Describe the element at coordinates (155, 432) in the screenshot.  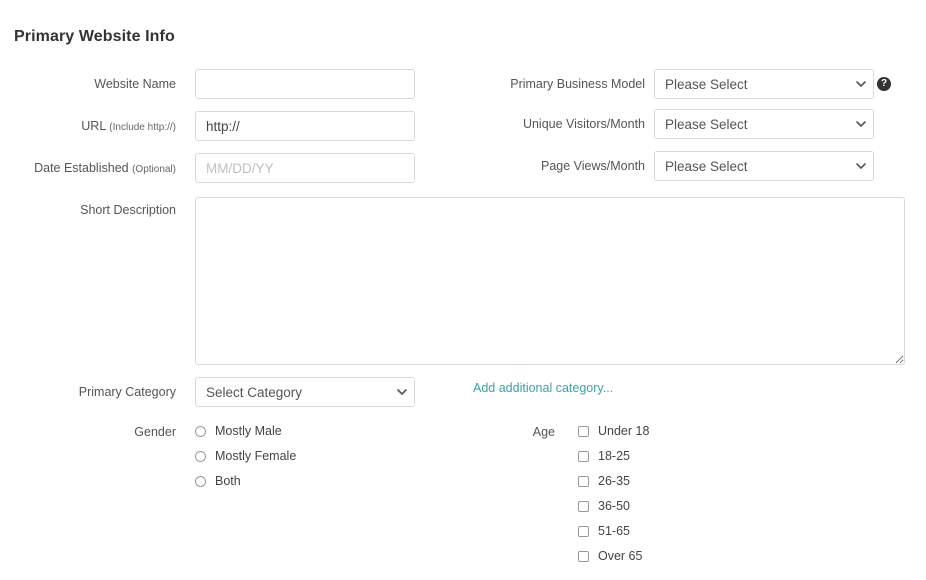
I see `gender-label-text: Gender` at that location.